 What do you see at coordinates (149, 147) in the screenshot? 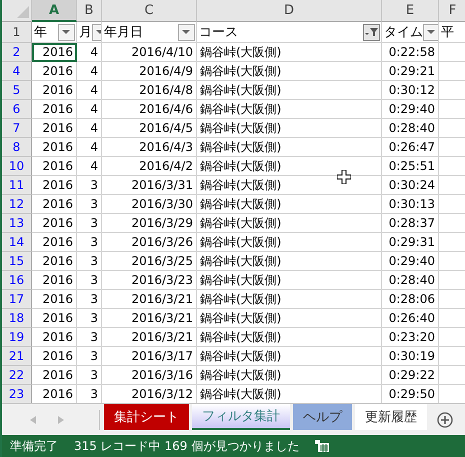
I see `table-cell: 2016/4/3` at bounding box center [149, 147].